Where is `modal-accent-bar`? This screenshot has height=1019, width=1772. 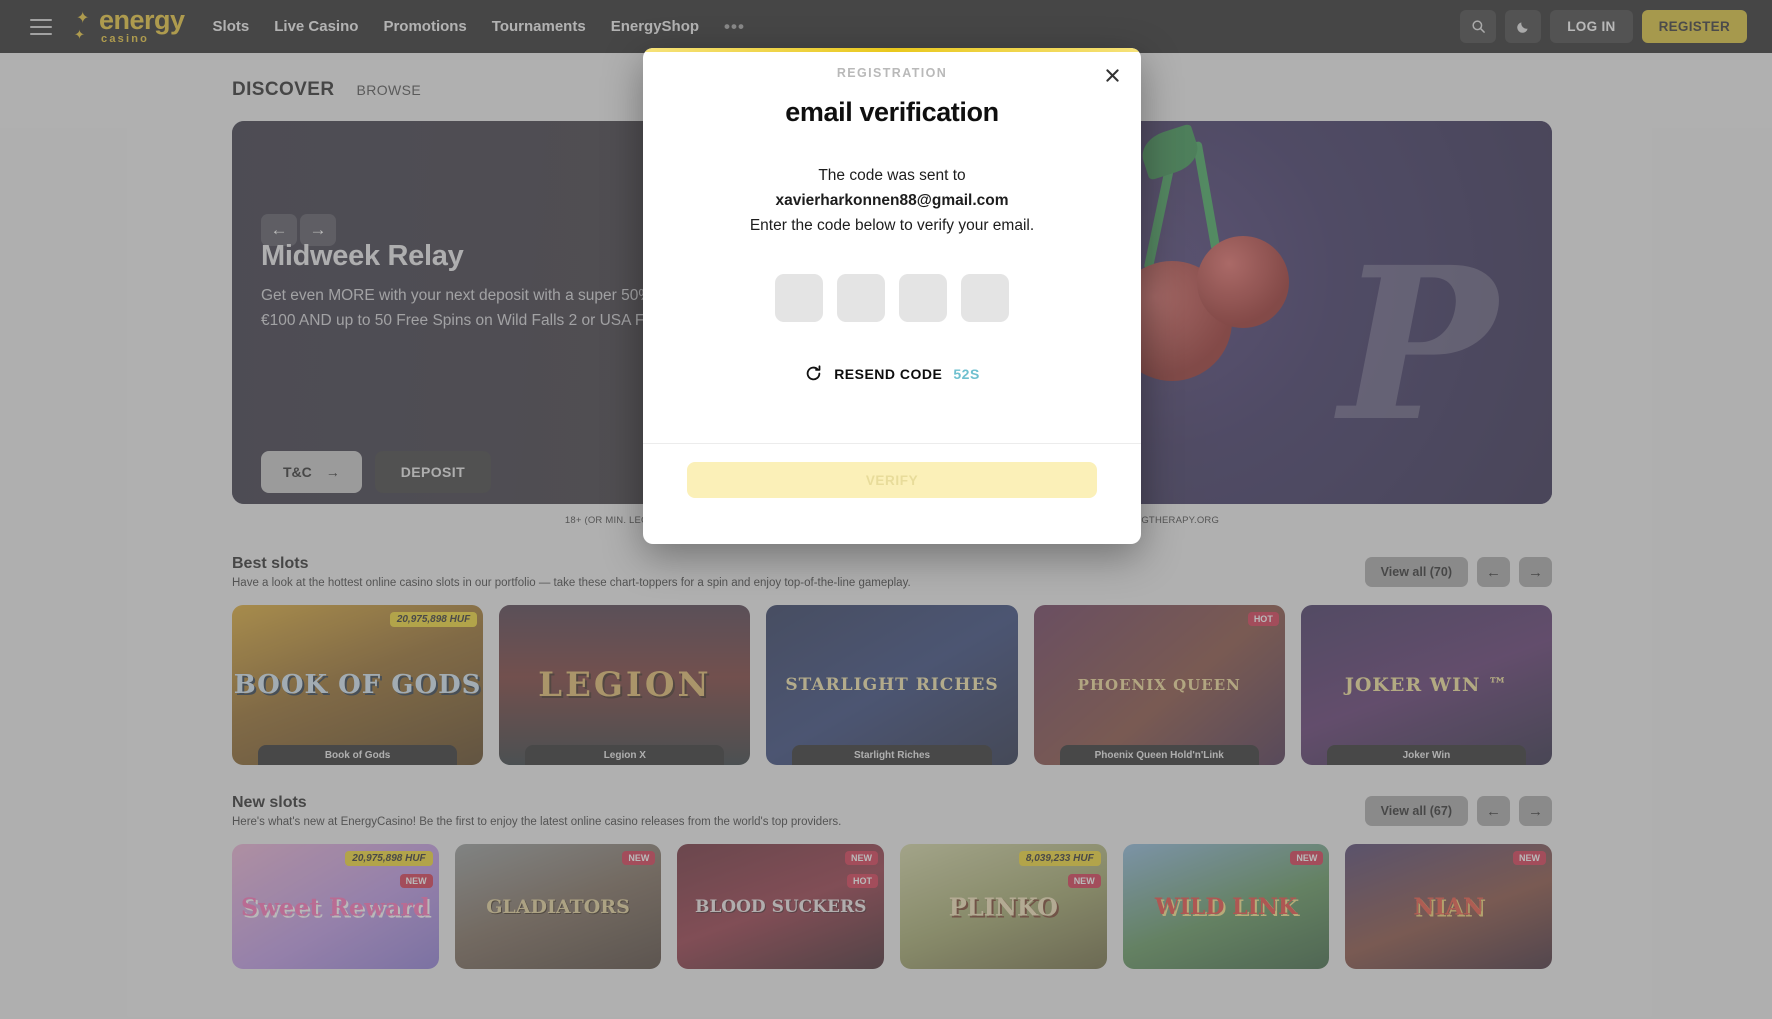
modal-accent-bar is located at coordinates (892, 50).